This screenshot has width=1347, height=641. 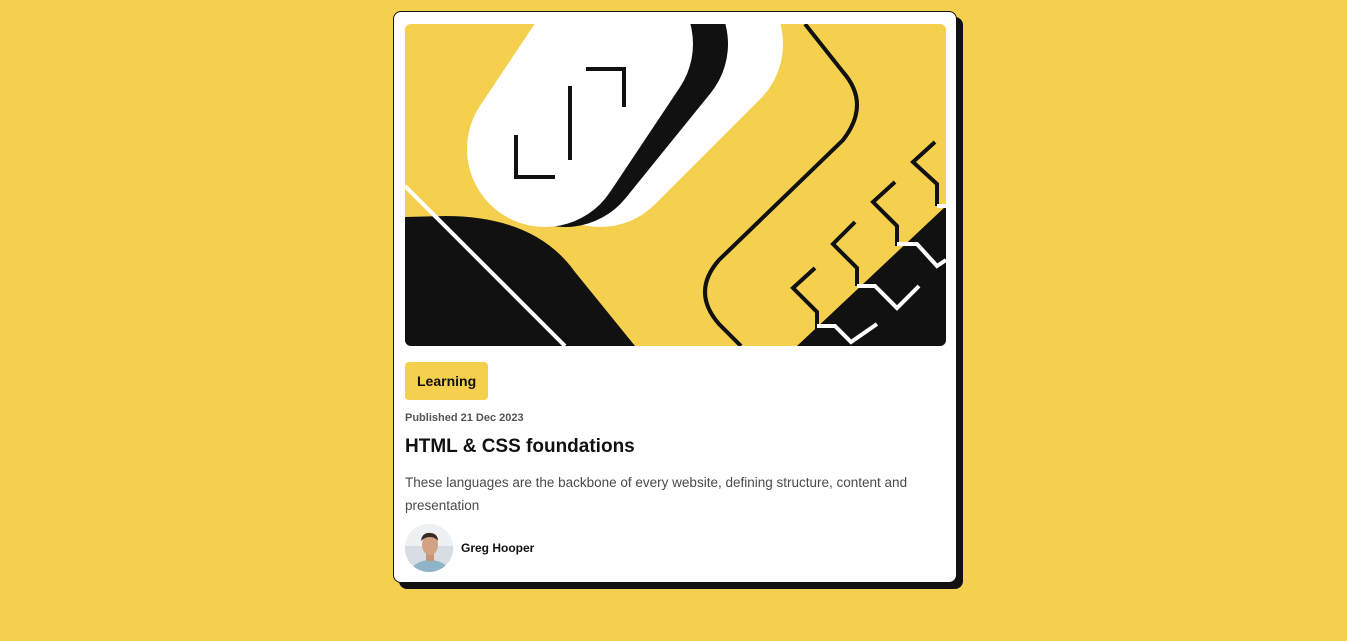 I want to click on author-name: Greg Hooper, so click(x=497, y=548).